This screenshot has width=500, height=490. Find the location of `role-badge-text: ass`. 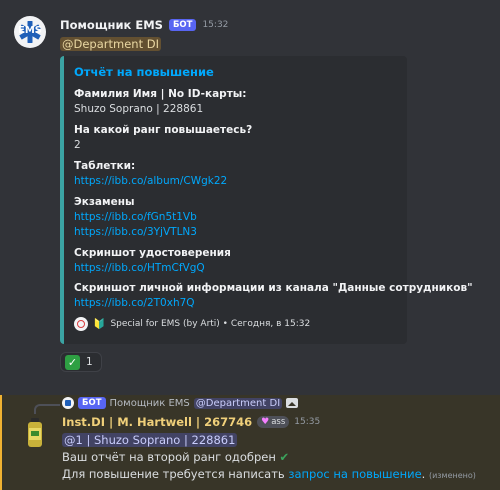

role-badge-text: ass is located at coordinates (278, 422).